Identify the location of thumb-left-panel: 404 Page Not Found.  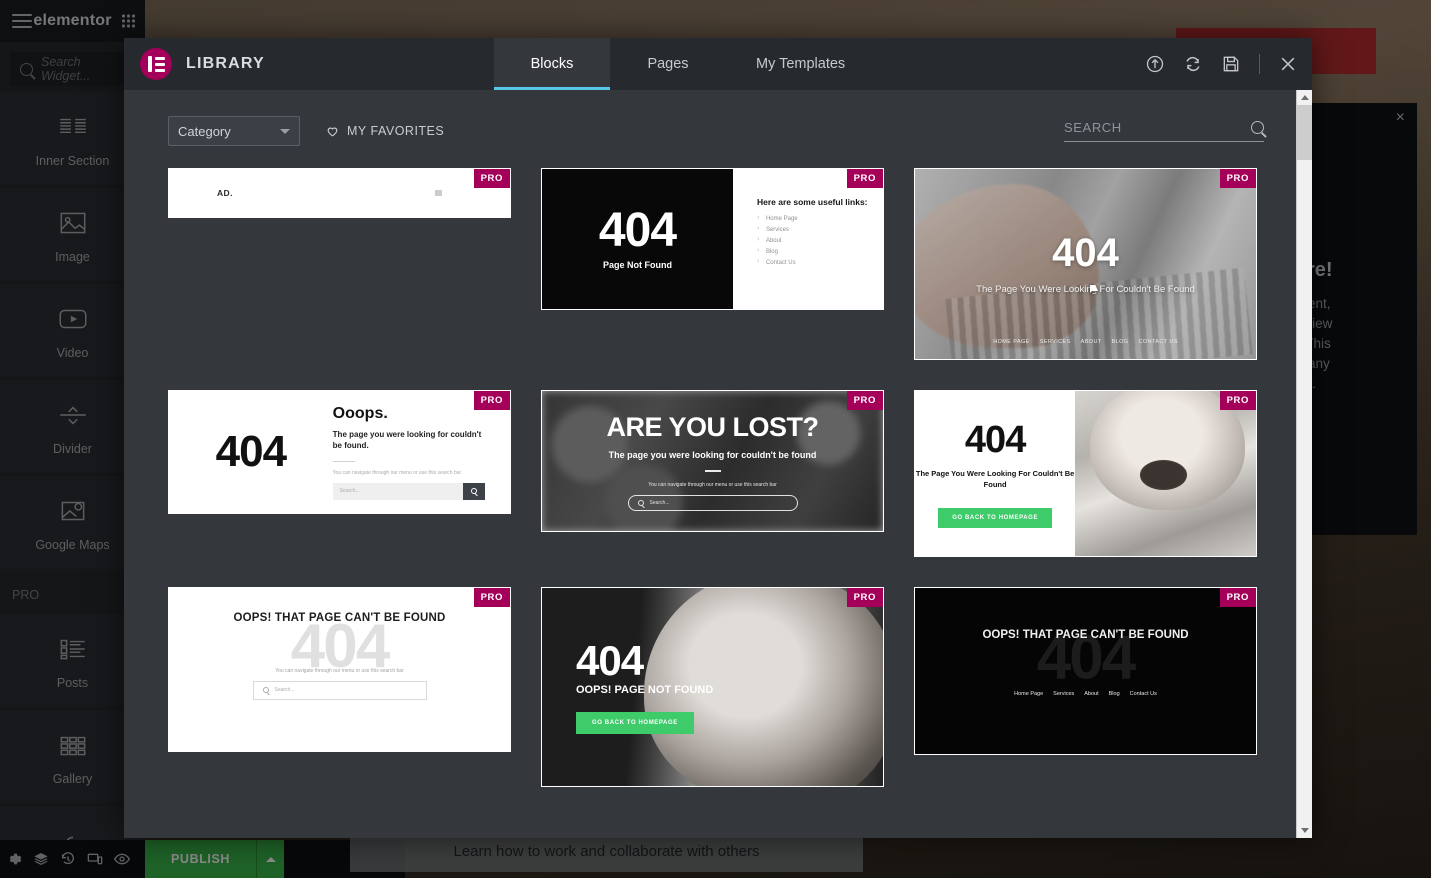
(637, 239).